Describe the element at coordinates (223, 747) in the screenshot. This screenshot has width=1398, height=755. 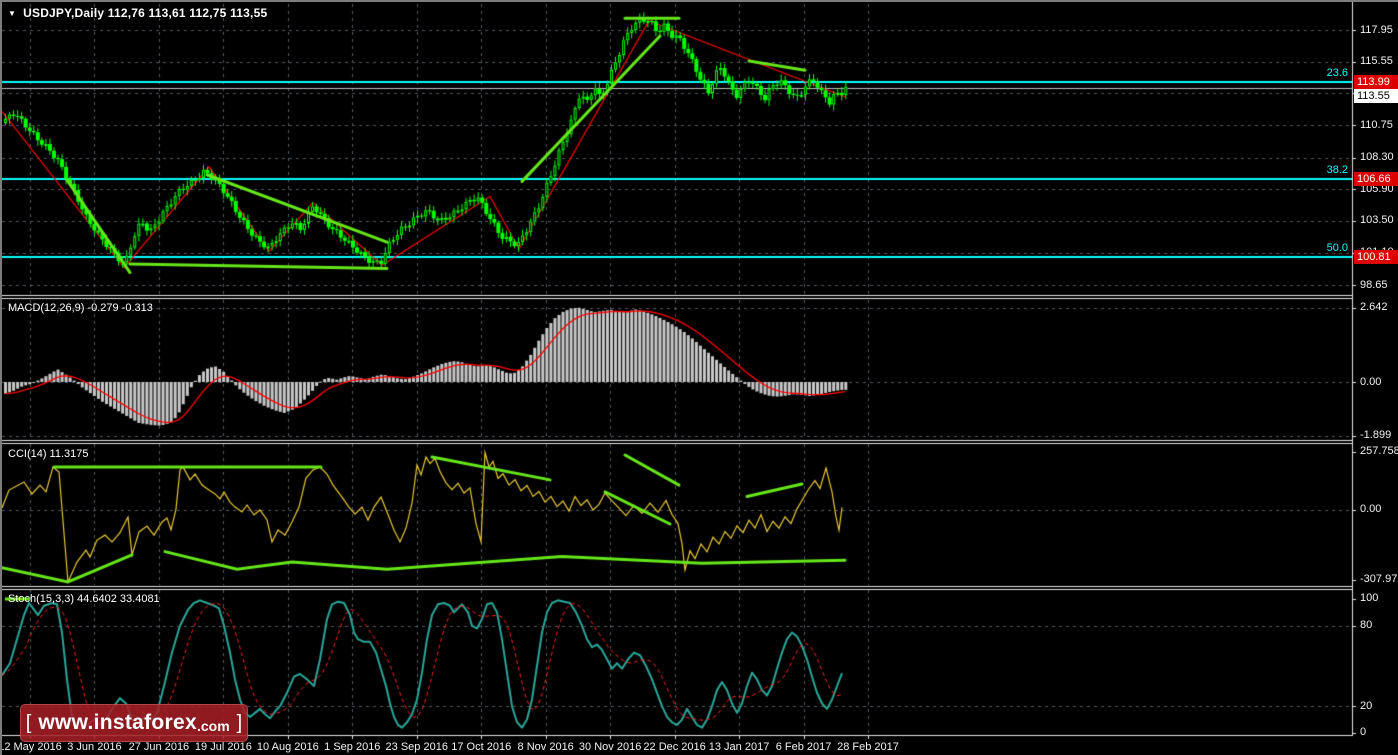
I see `date-axis-label: 19 Jul 2016` at that location.